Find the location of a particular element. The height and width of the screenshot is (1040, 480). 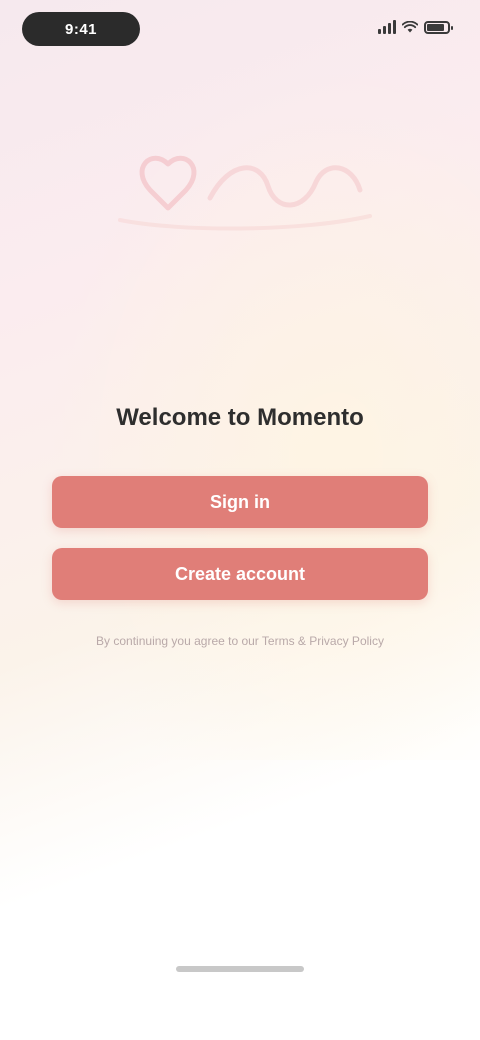

signal-icon is located at coordinates (387, 27).